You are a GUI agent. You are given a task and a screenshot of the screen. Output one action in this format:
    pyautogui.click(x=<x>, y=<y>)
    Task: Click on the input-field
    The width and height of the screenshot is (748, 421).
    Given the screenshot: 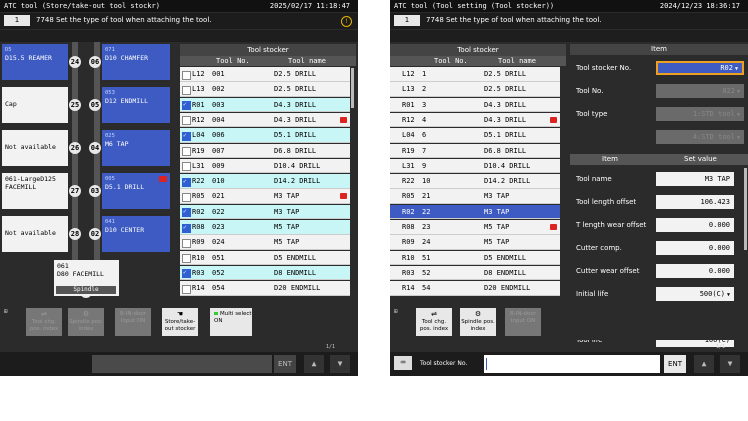 What is the action you would take?
    pyautogui.click(x=182, y=364)
    